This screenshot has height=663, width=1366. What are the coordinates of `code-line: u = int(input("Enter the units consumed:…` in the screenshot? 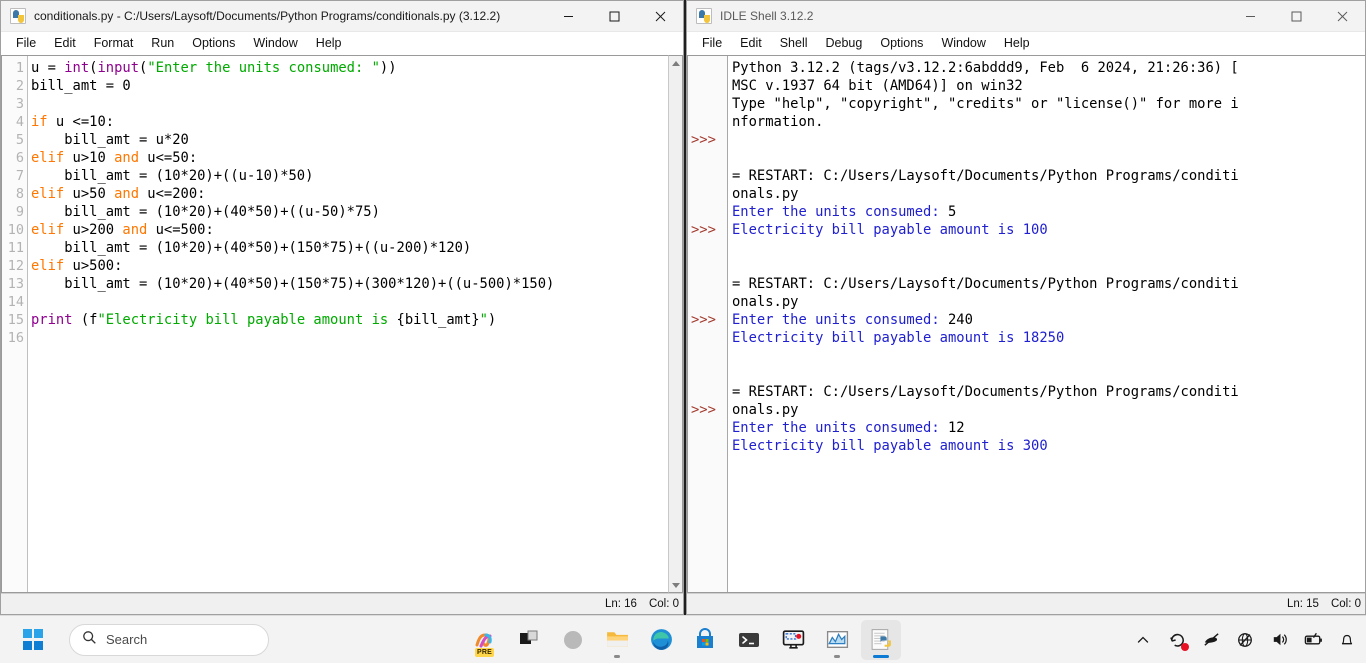 It's located at (349, 68).